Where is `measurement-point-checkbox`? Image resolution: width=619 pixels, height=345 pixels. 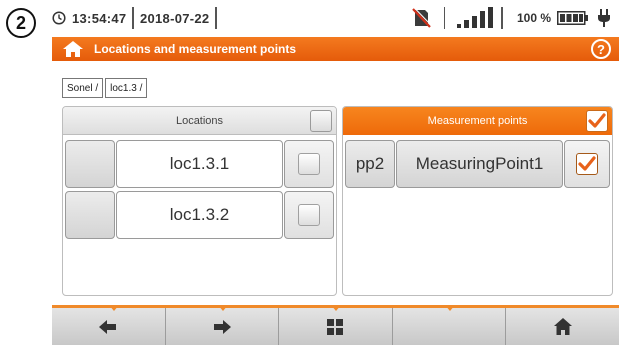 measurement-point-checkbox is located at coordinates (587, 164).